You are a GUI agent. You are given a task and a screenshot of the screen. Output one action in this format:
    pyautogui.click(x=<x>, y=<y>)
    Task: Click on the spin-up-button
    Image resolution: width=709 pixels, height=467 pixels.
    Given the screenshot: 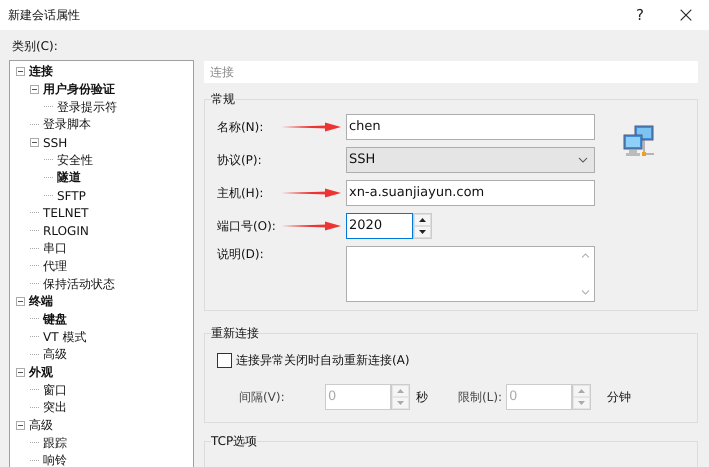 What is the action you would take?
    pyautogui.click(x=422, y=220)
    